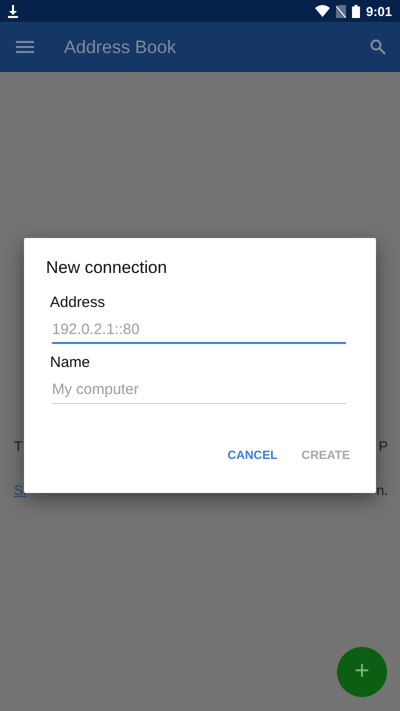 This screenshot has width=400, height=711. I want to click on input-field: 192.0.2.1::80, so click(199, 330).